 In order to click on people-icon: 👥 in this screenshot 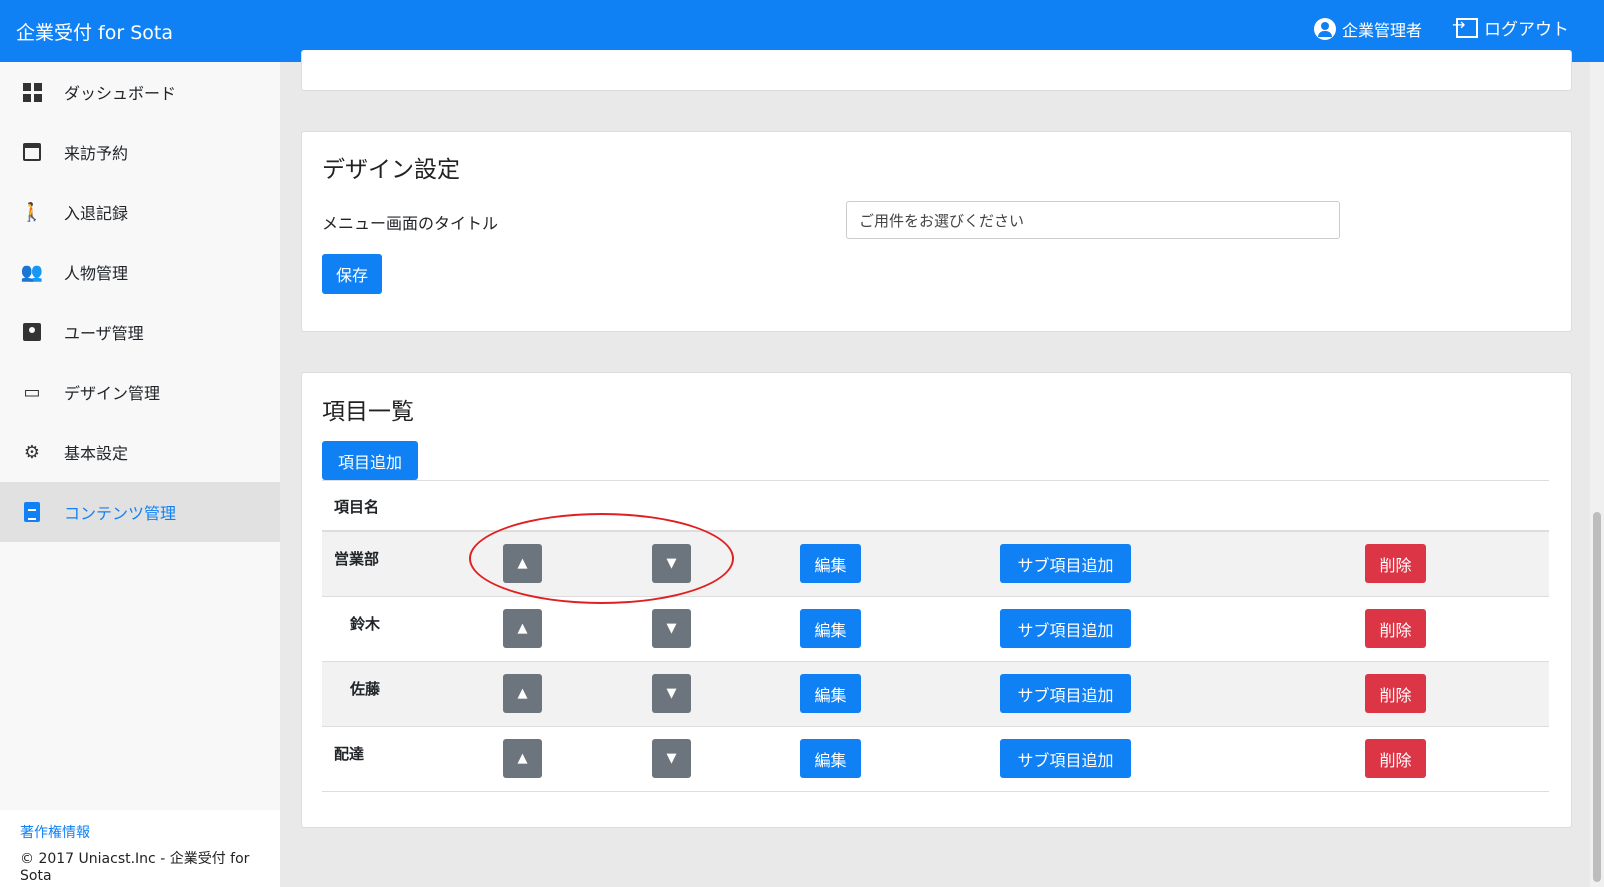, I will do `click(32, 272)`.